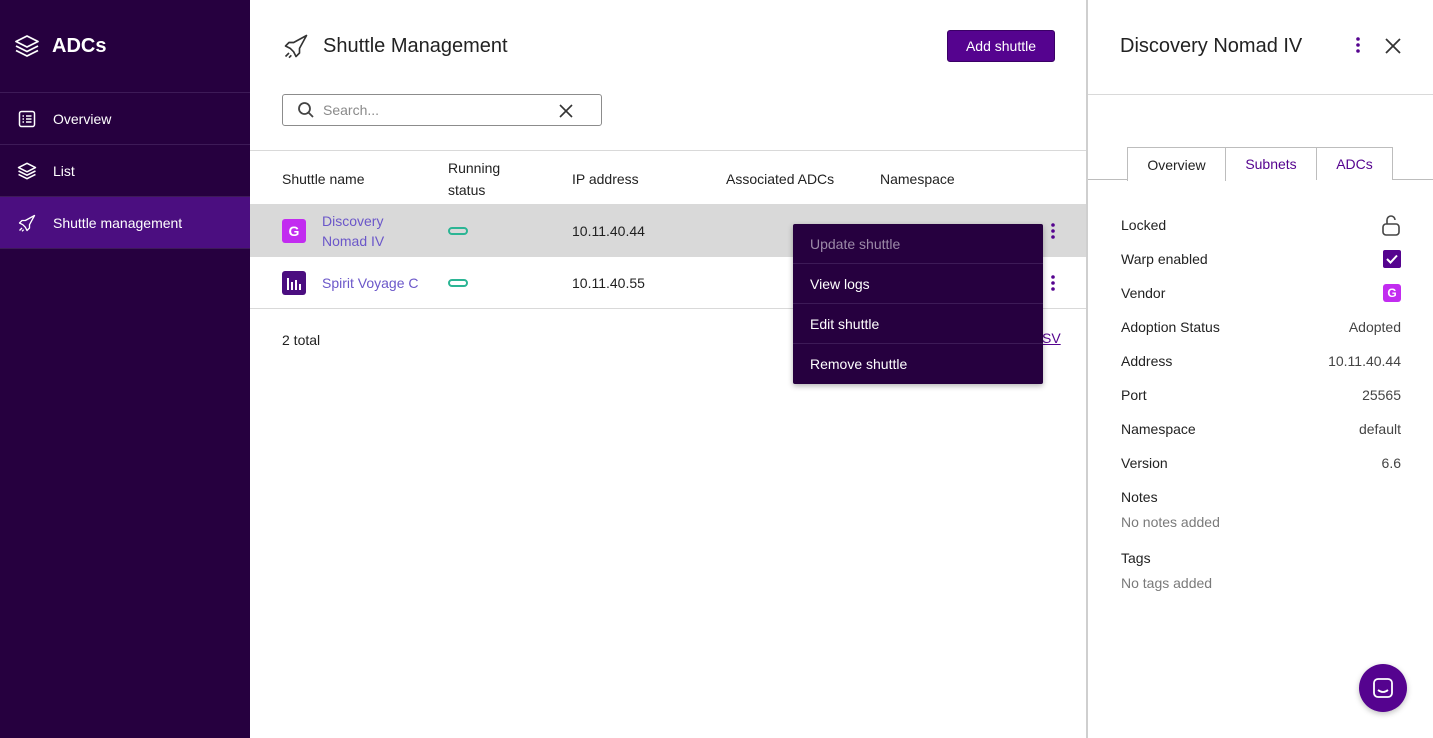 This screenshot has width=1433, height=738. Describe the element at coordinates (1261, 395) in the screenshot. I see `prop-port: Port 25565` at that location.